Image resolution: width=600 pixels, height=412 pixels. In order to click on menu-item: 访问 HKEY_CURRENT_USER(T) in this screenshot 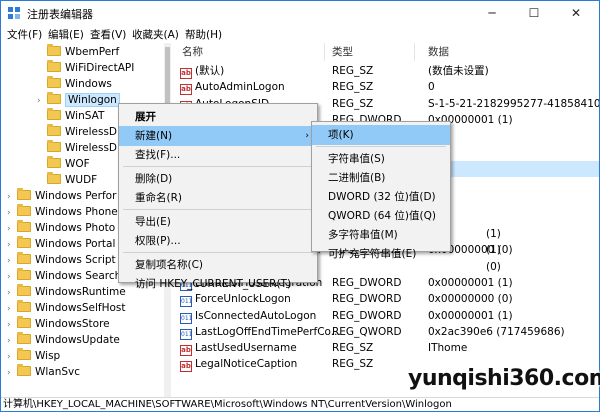, I will do `click(218, 284)`.